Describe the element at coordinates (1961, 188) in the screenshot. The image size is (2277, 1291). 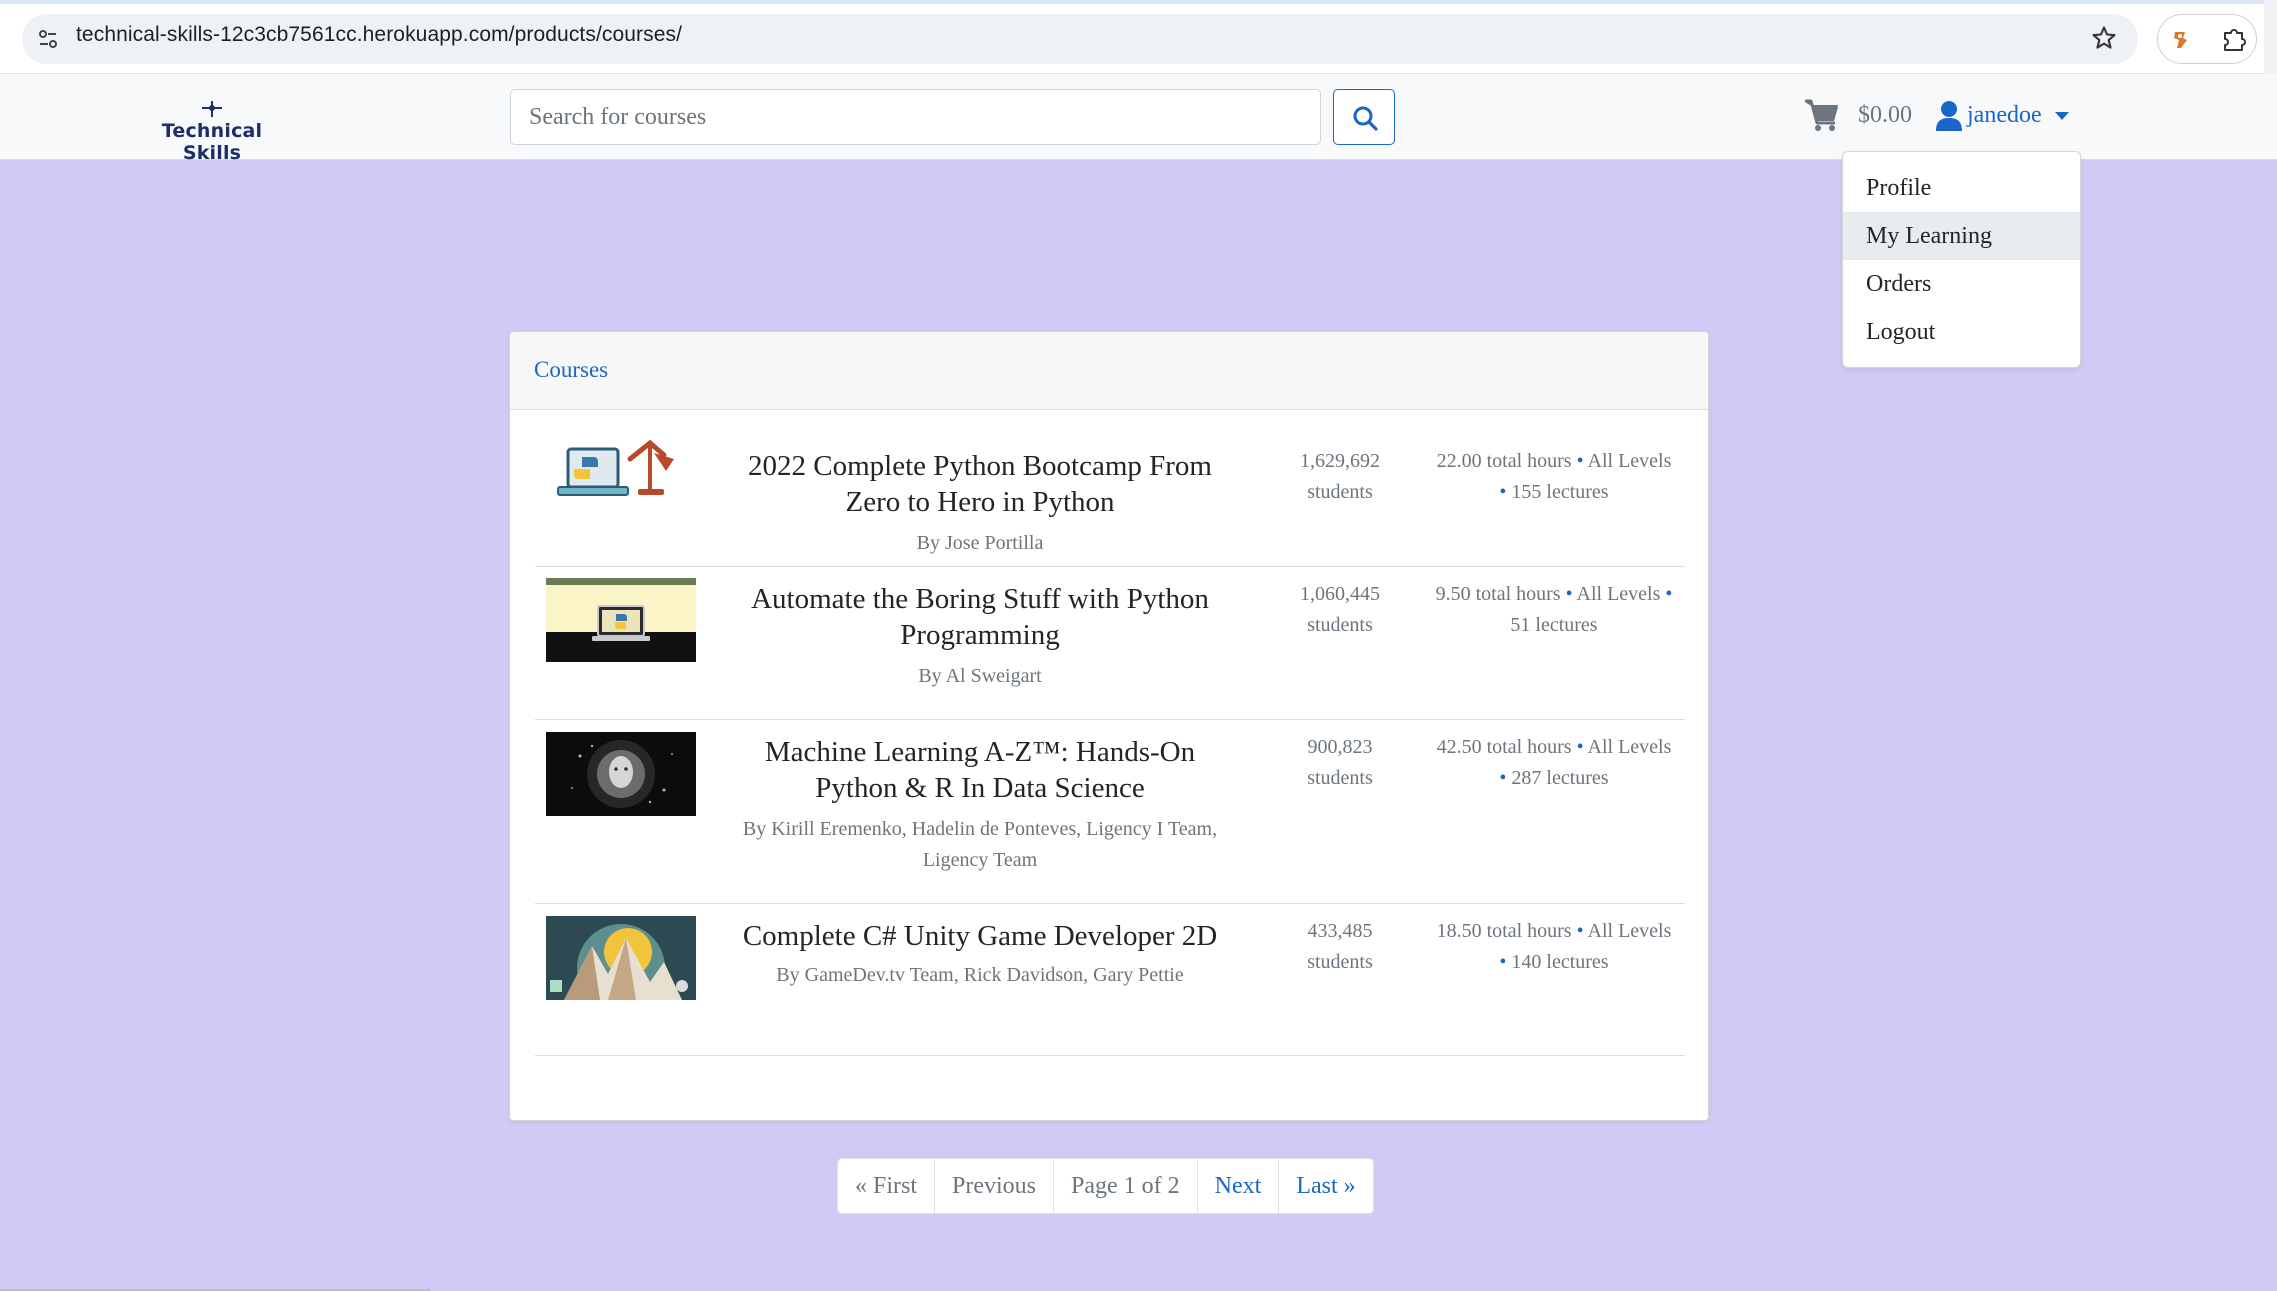
I see `menu-item-profile: Profile` at that location.